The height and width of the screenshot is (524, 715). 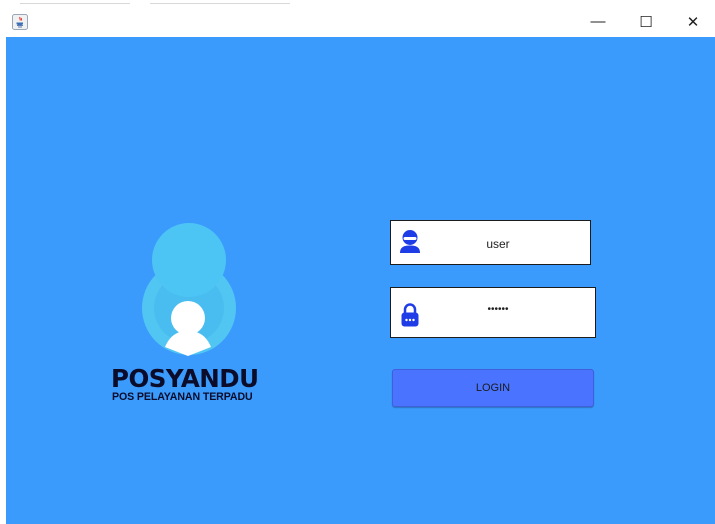 I want to click on maximize-button: ☐, so click(x=646, y=21).